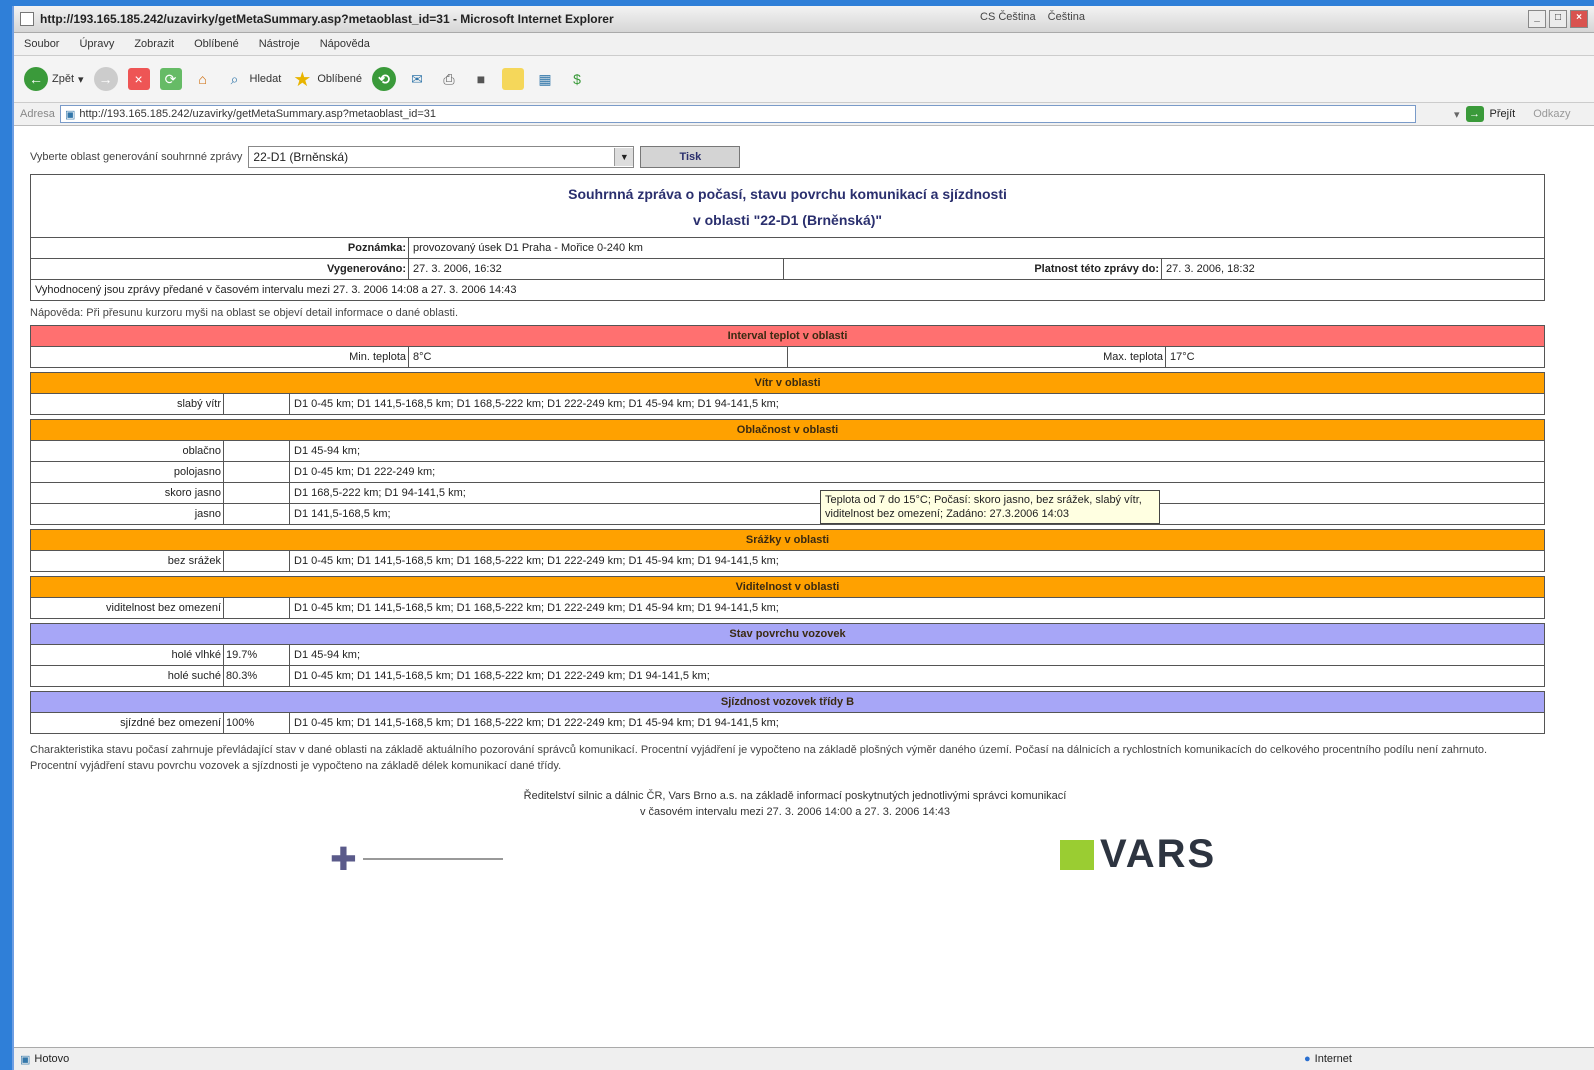 The height and width of the screenshot is (1070, 1594). I want to click on max-temp-label: Max. teplota, so click(977, 357).